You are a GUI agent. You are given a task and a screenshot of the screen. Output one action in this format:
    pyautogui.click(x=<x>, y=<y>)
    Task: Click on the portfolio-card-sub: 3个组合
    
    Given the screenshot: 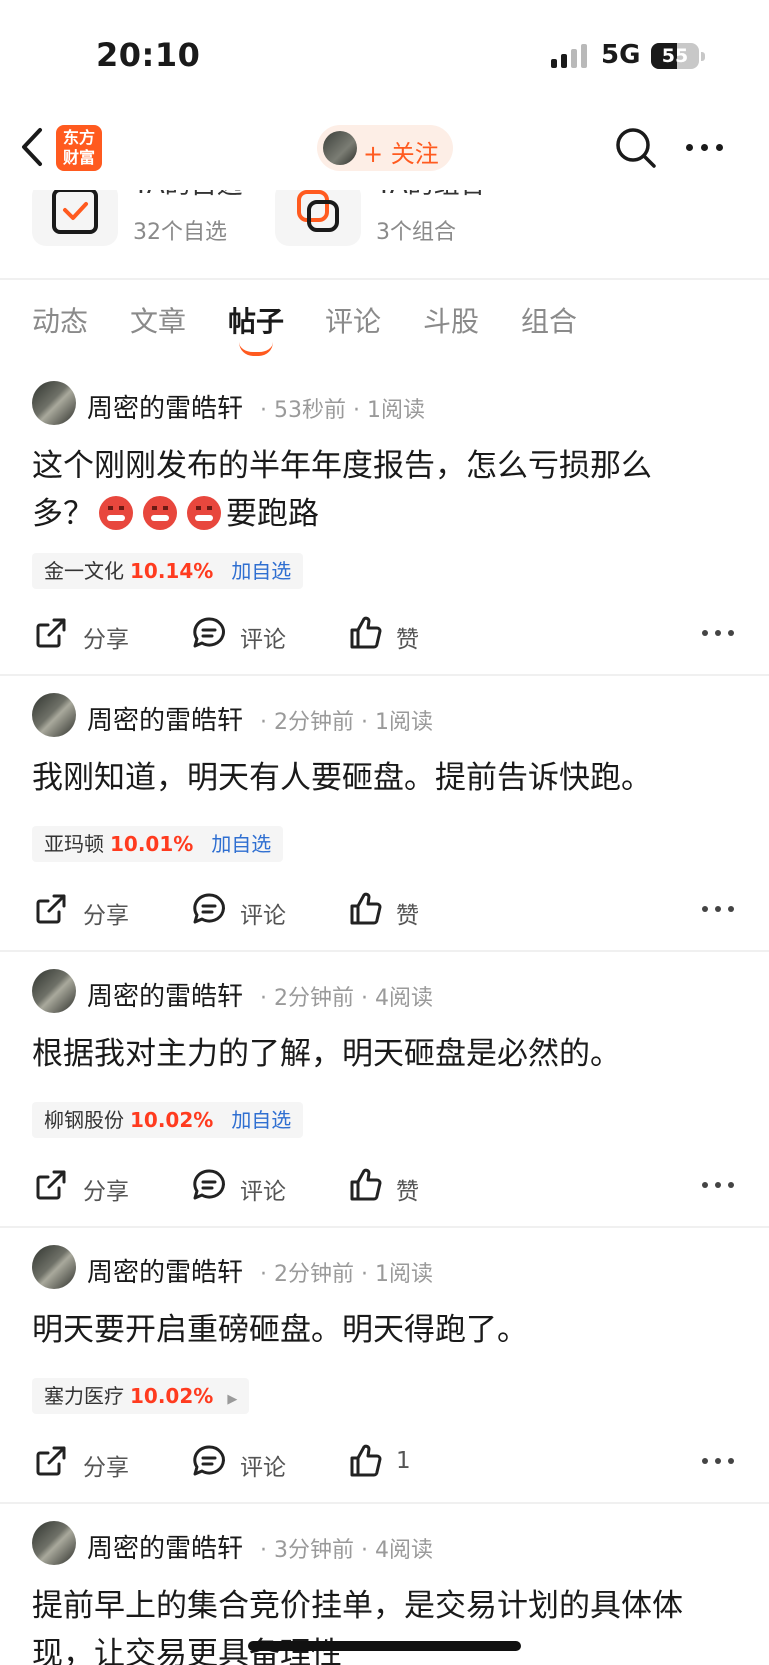 What is the action you would take?
    pyautogui.click(x=416, y=232)
    